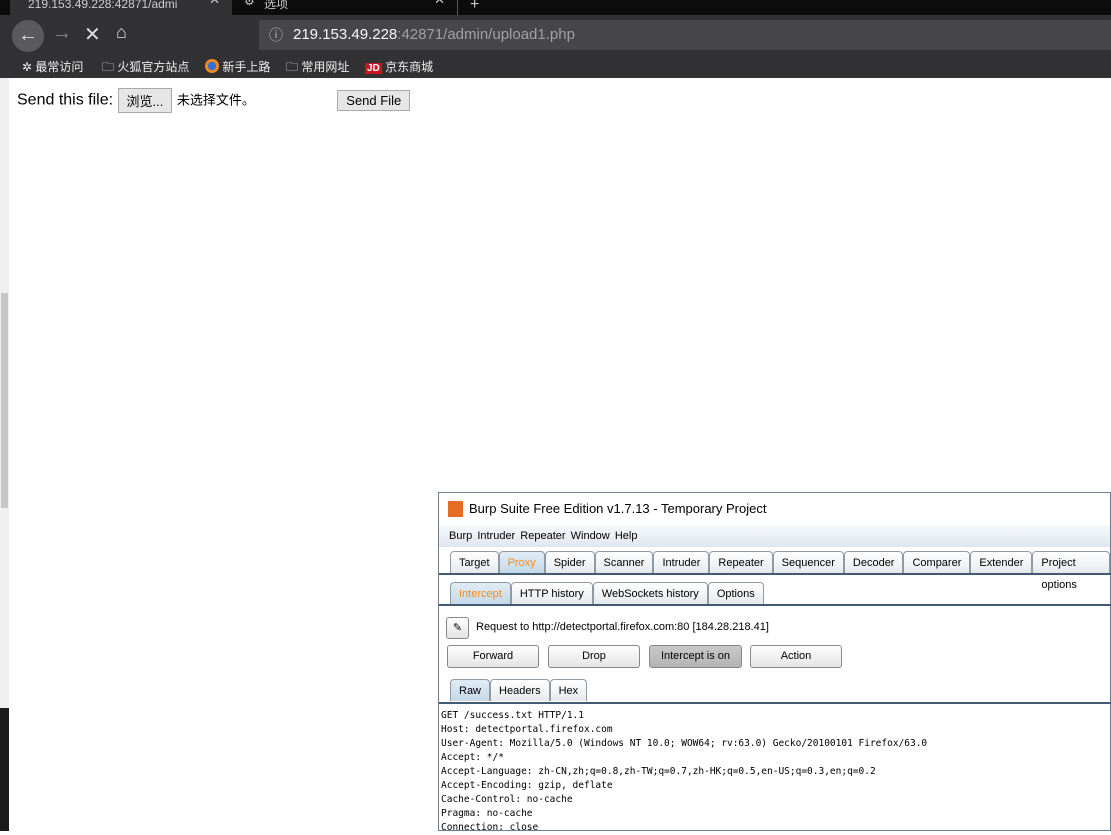 This screenshot has height=835, width=1111. I want to click on home-button: ⌂, so click(121, 32).